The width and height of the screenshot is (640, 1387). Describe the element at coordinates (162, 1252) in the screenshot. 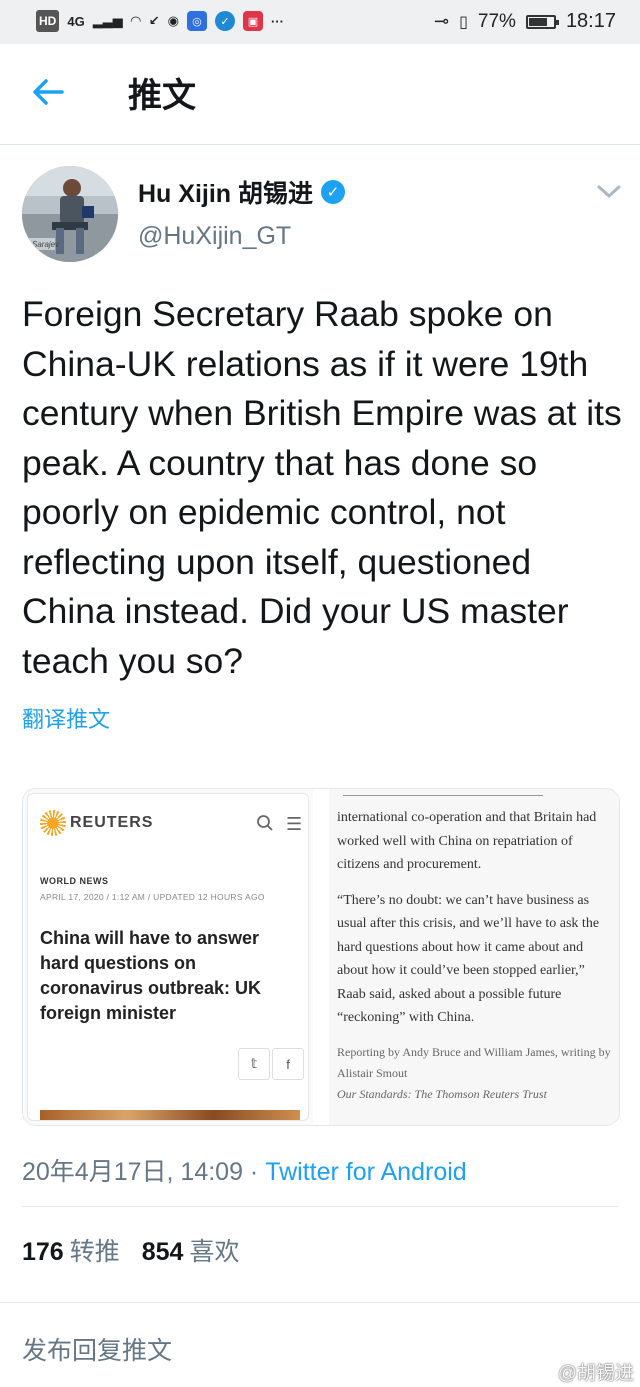

I see `likes-count: 854` at that location.